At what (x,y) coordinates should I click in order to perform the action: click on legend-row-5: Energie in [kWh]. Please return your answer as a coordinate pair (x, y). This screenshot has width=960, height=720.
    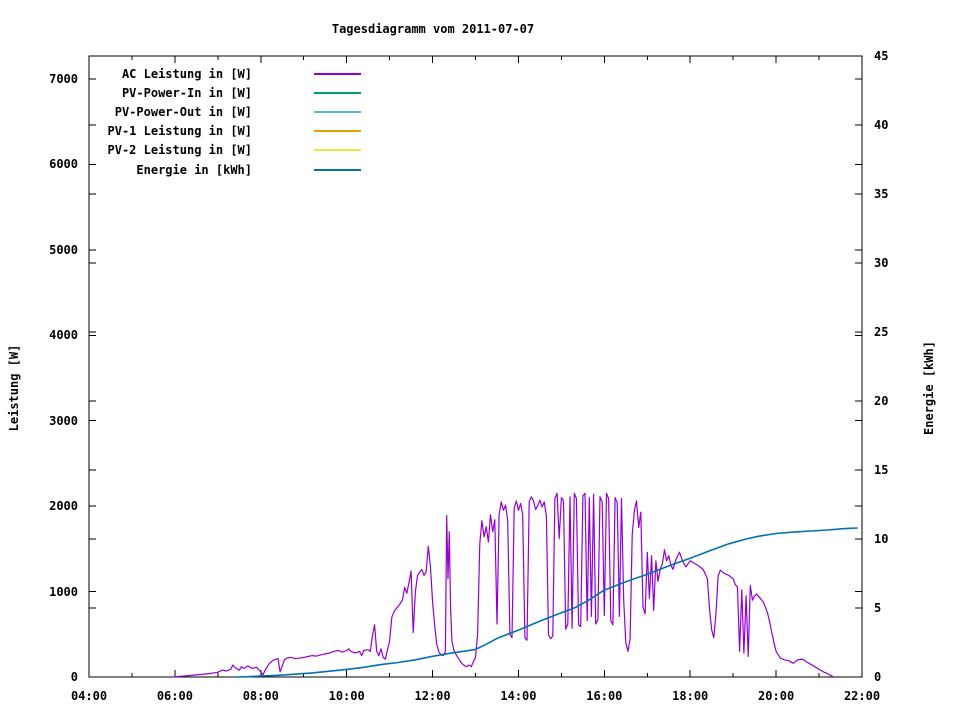
    Looking at the image, I should click on (206, 169).